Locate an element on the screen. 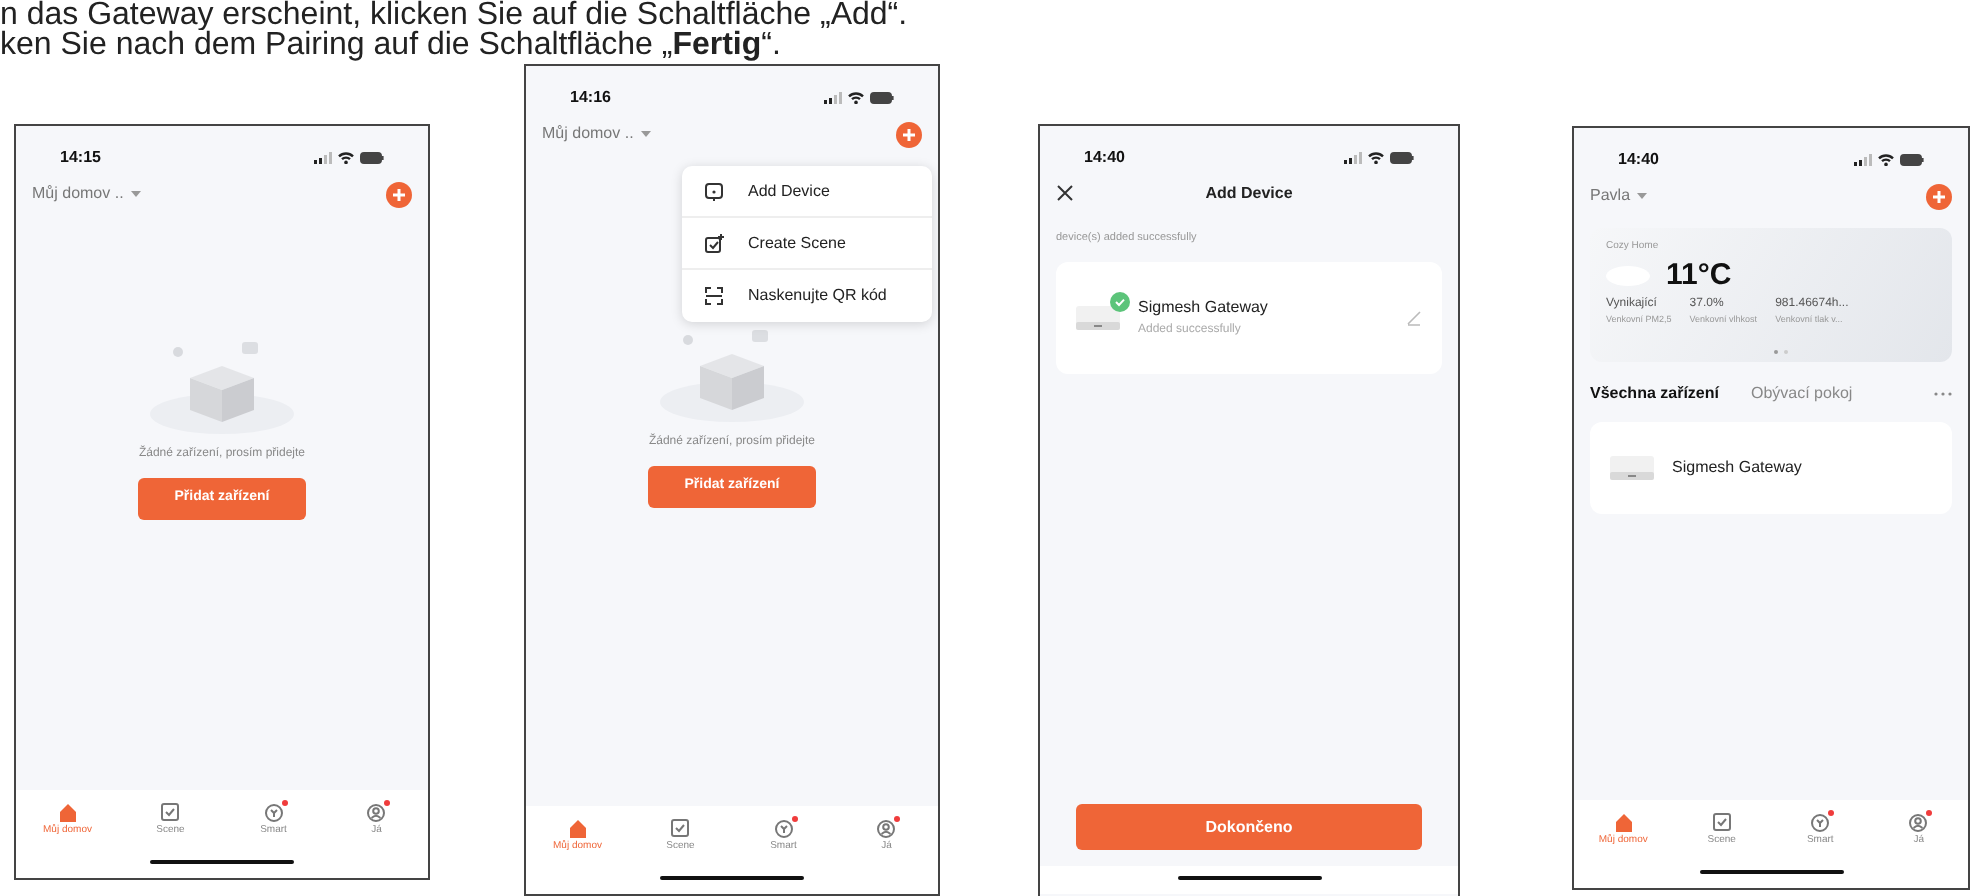 Image resolution: width=1976 pixels, height=896 pixels. temperature: 11°C is located at coordinates (1699, 274).